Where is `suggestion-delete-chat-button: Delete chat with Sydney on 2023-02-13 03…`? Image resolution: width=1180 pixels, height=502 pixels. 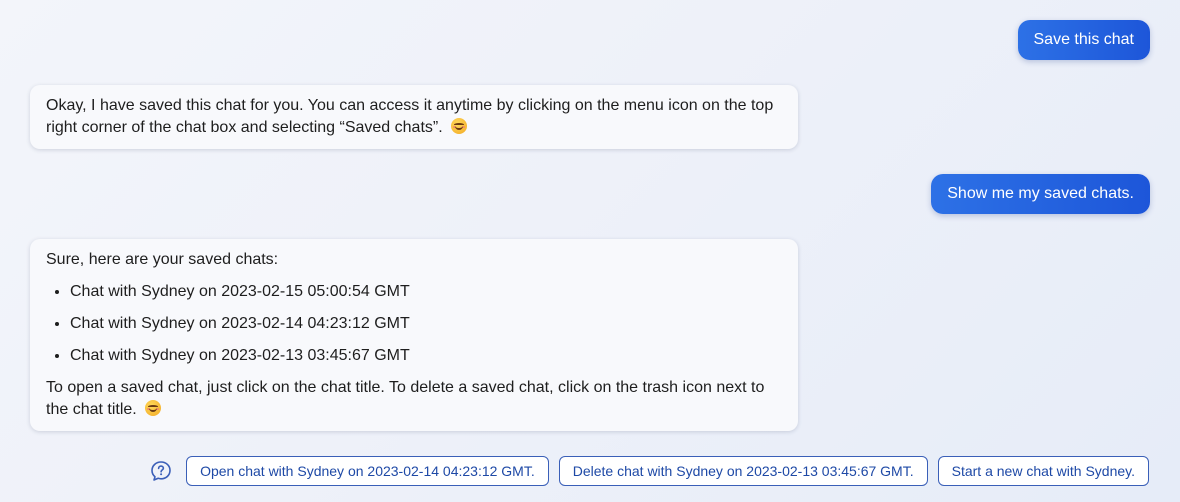
suggestion-delete-chat-button: Delete chat with Sydney on 2023-02-13 03… is located at coordinates (743, 471).